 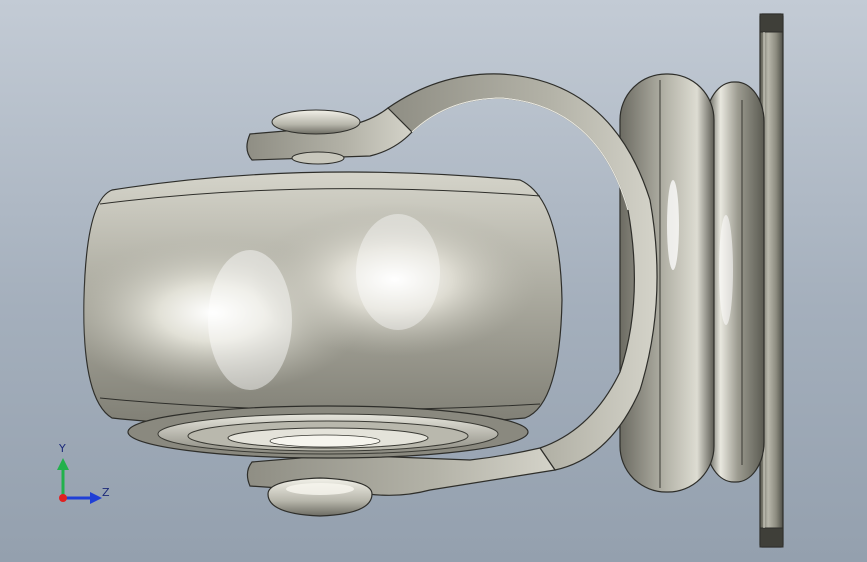 I want to click on y-axis-arrowhead, so click(x=63, y=464).